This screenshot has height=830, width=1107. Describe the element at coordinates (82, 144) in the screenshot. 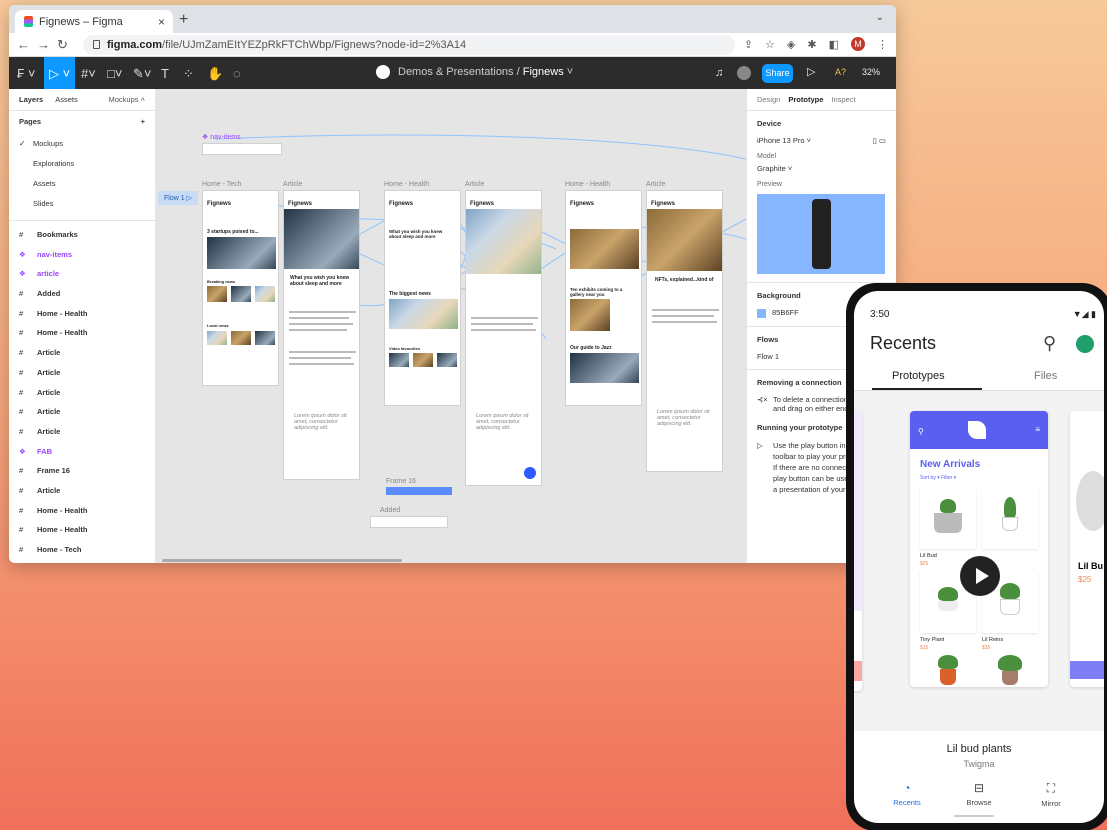

I see `page-item: Mockups` at that location.